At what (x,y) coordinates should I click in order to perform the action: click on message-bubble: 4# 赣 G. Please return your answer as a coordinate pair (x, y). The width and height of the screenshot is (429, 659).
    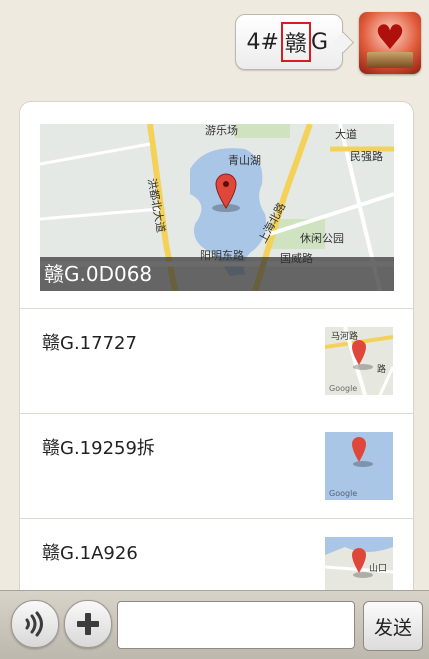
    Looking at the image, I should click on (289, 42).